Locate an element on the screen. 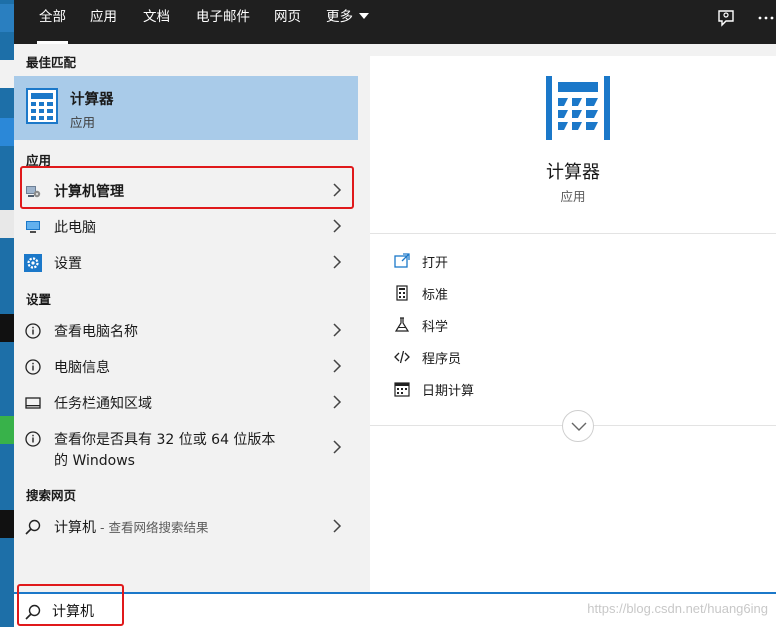  divider is located at coordinates (573, 233).